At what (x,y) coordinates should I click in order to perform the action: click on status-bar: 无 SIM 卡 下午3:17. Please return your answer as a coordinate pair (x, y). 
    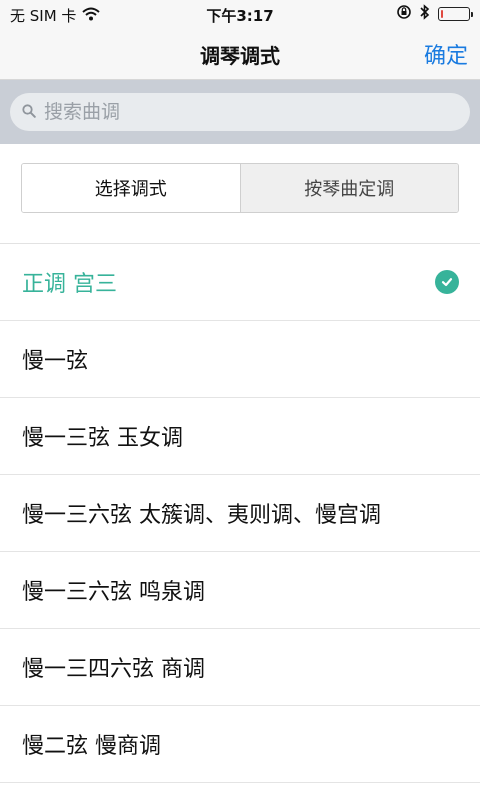
    Looking at the image, I should click on (240, 14).